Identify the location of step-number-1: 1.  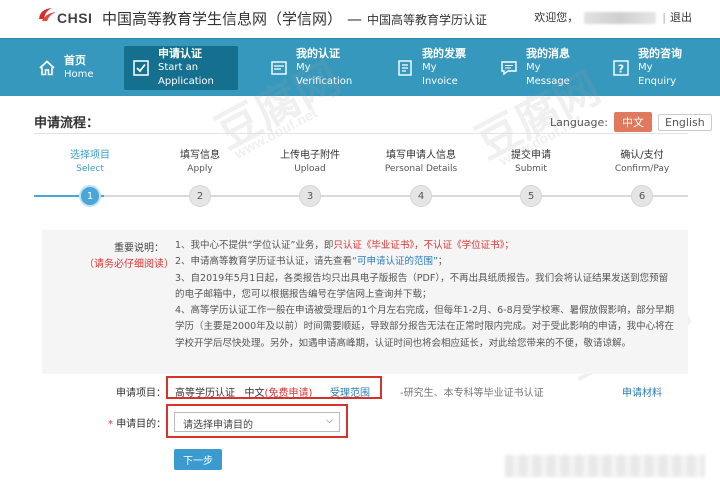
(90, 196).